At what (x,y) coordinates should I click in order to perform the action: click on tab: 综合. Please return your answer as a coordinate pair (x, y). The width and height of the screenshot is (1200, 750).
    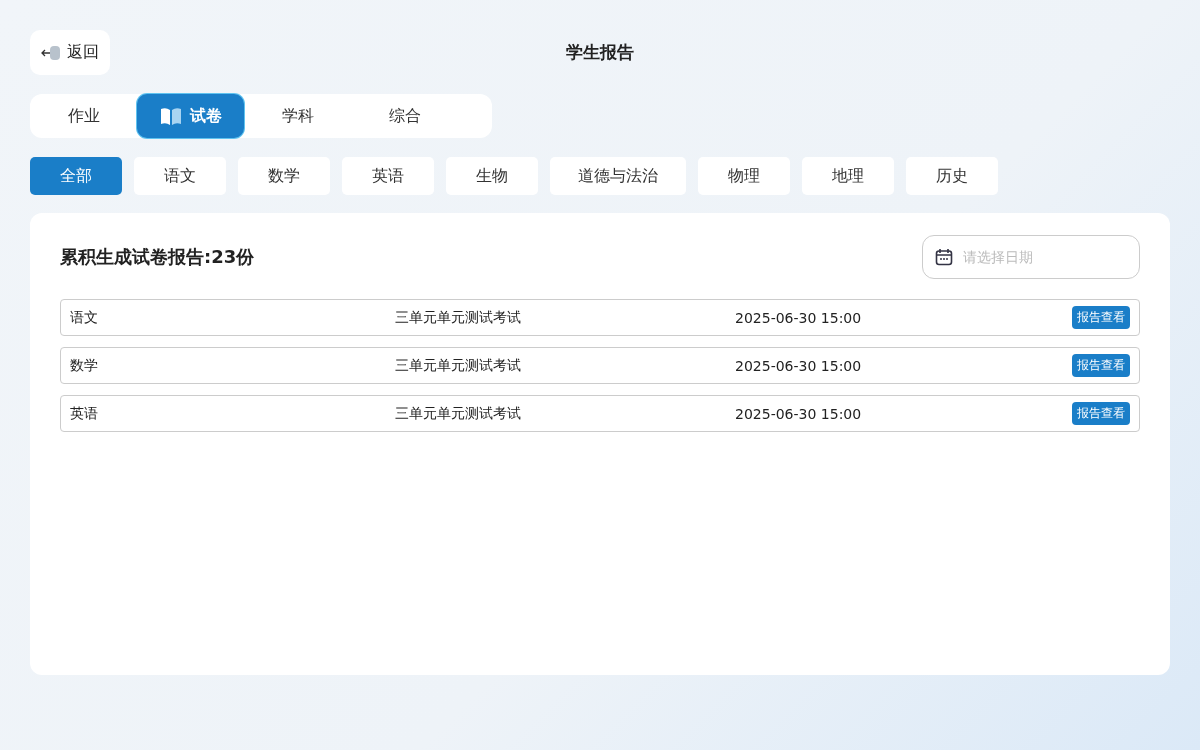
    Looking at the image, I should click on (404, 116).